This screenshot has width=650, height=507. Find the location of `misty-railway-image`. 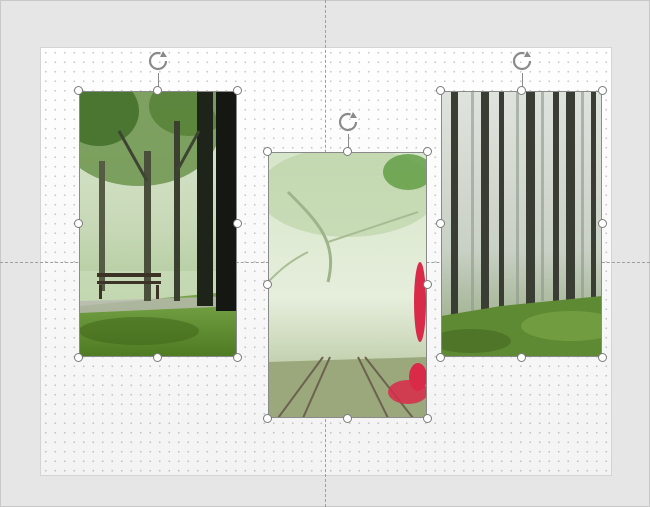

misty-railway-image is located at coordinates (347, 285).